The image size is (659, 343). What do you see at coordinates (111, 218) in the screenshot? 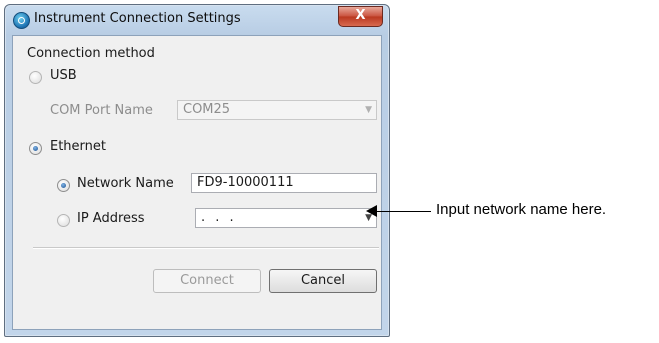
I see `ip-address-label: IP Address` at bounding box center [111, 218].